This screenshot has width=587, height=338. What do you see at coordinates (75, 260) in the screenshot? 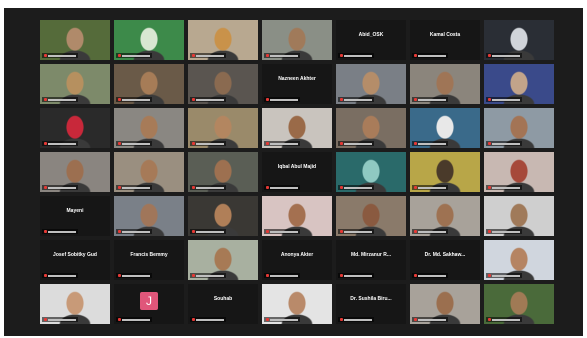
I see `participant-tile: Josef Sobitky Gud` at bounding box center [75, 260].